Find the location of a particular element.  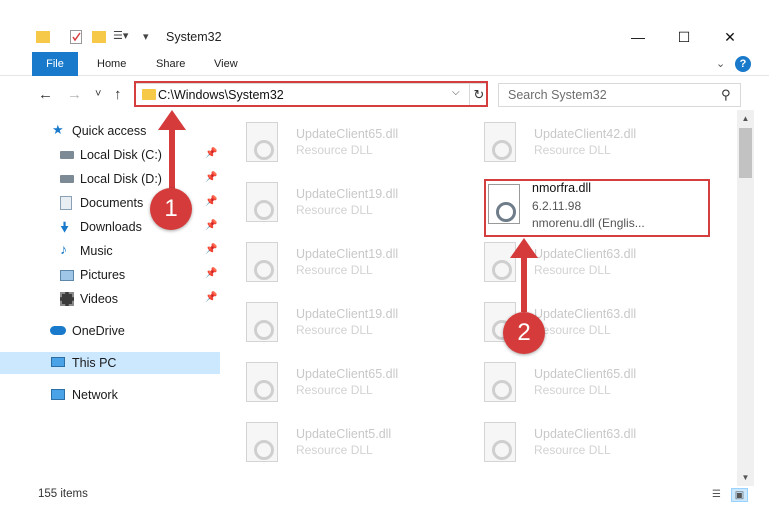

search-icon: ⚲ is located at coordinates (726, 95).